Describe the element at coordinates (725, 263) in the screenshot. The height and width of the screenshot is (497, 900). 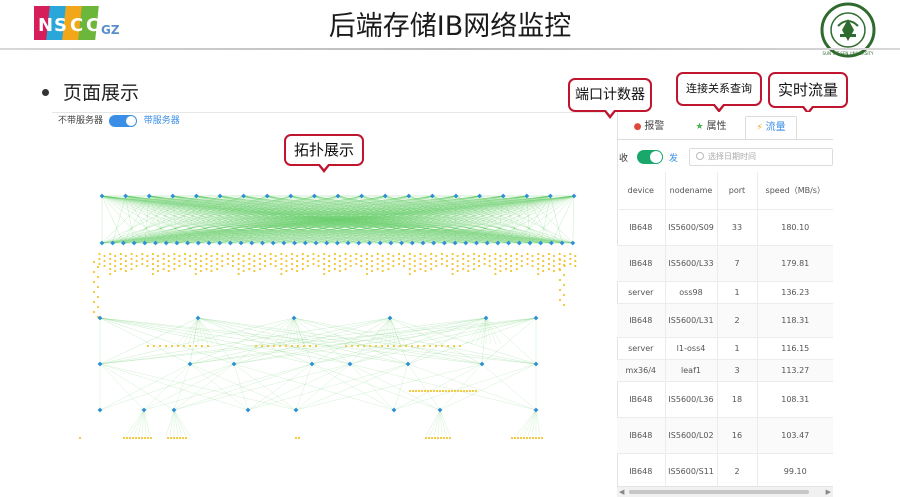
I see `table-row: IB648 IS5600/L33 7 179.81` at that location.